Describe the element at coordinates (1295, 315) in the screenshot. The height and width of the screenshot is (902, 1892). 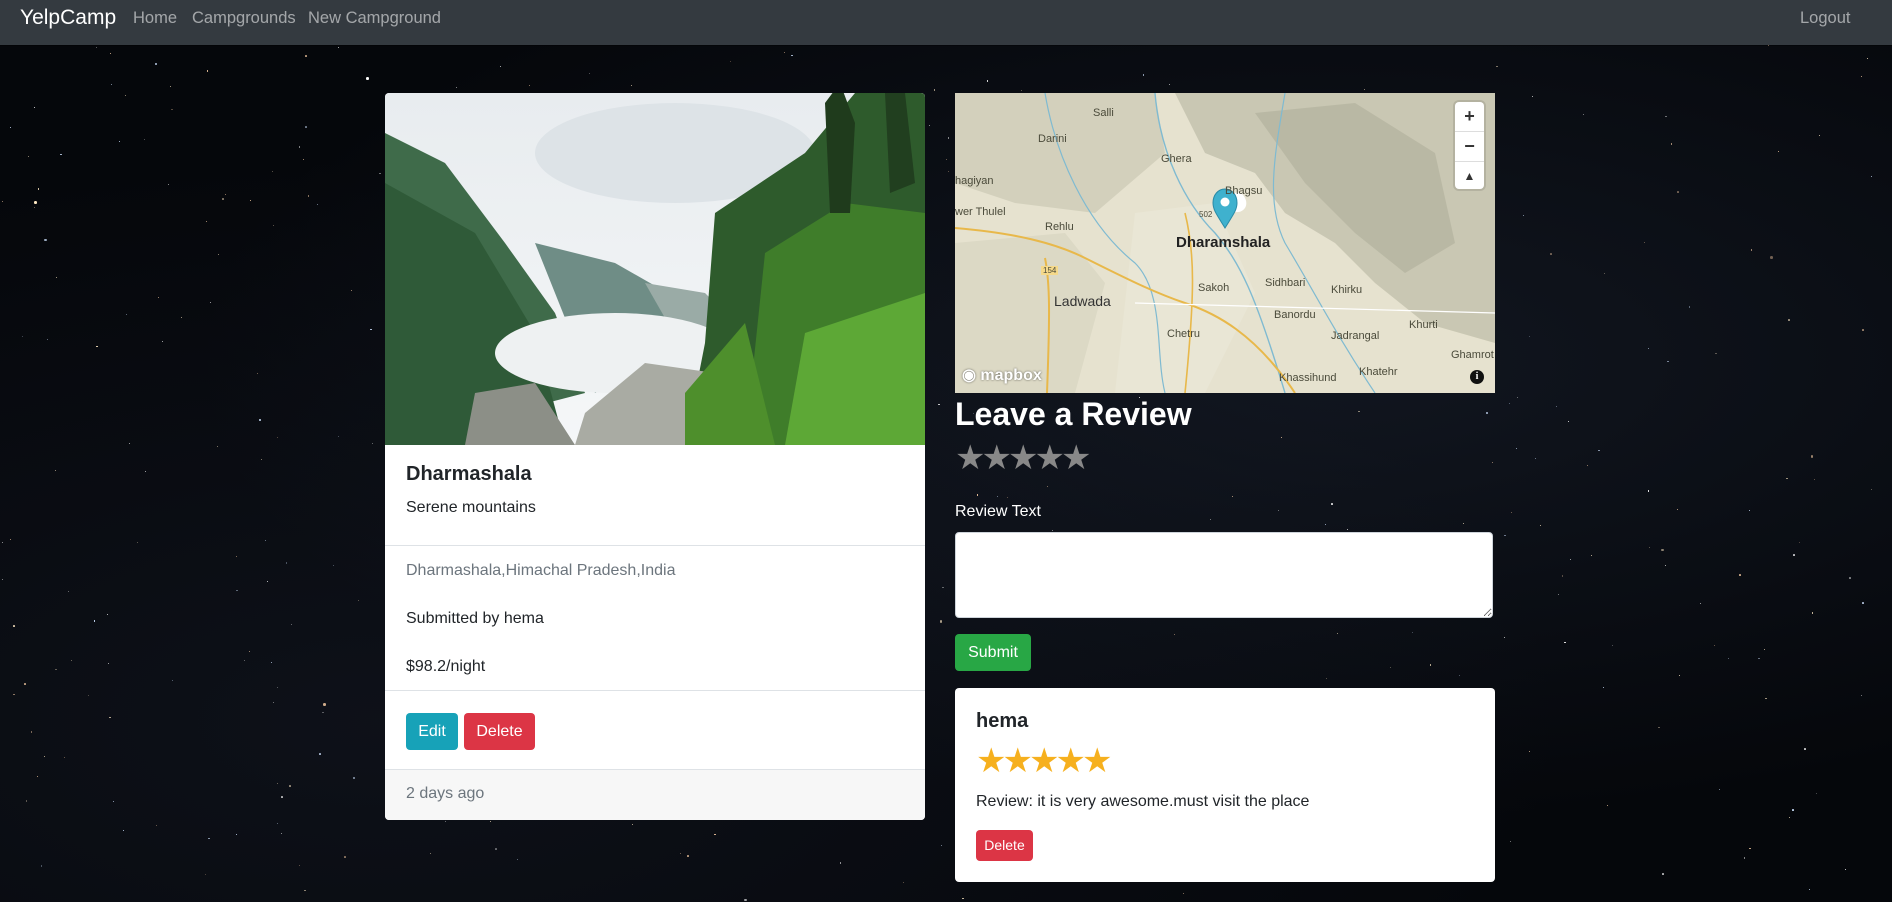
I see `map-label: Banordu` at that location.